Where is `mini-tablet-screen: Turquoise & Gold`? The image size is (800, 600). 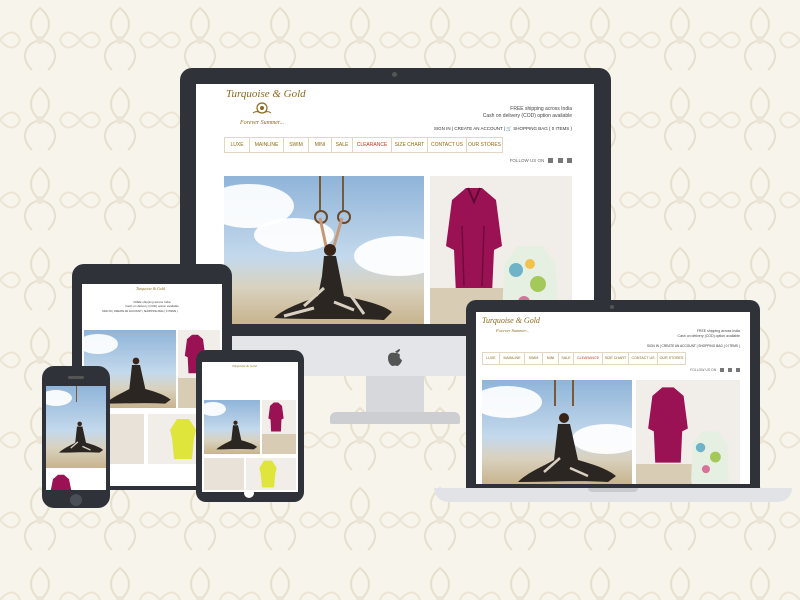 mini-tablet-screen: Turquoise & Gold is located at coordinates (250, 427).